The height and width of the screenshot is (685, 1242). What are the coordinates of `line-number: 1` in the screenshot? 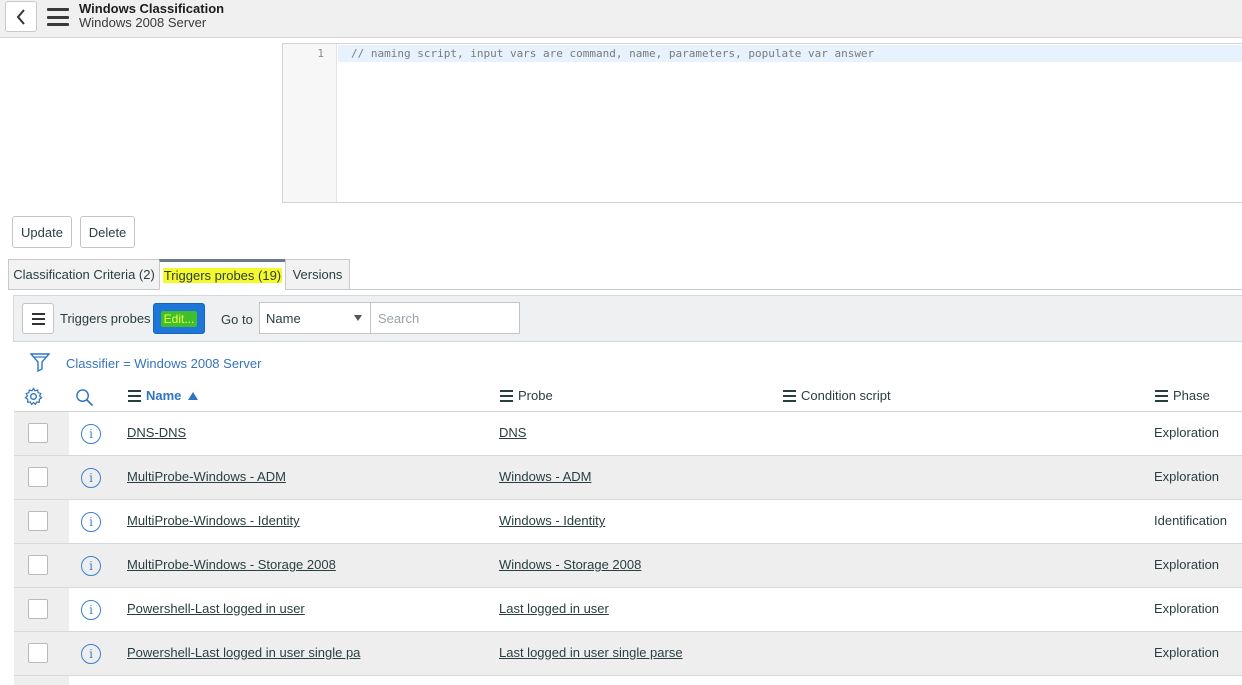 It's located at (320, 53).